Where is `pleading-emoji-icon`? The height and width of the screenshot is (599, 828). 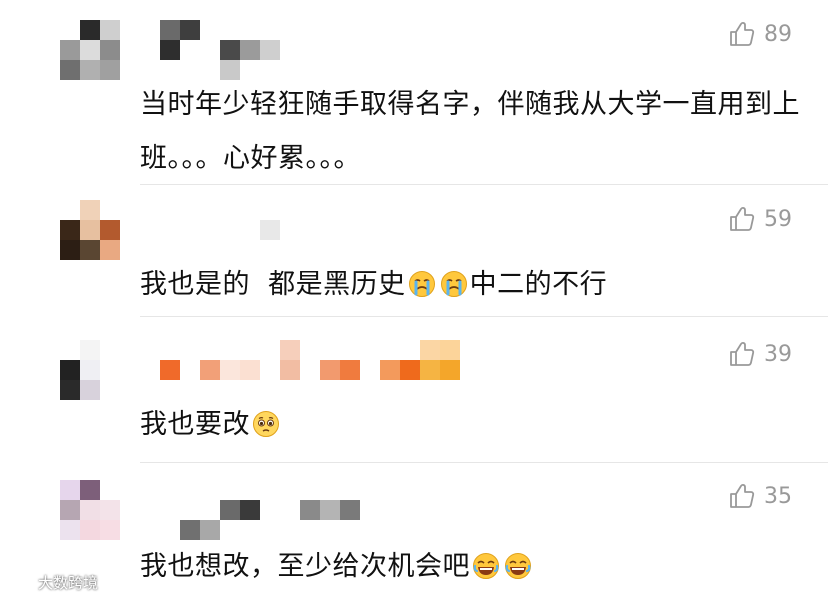
pleading-emoji-icon is located at coordinates (266, 424).